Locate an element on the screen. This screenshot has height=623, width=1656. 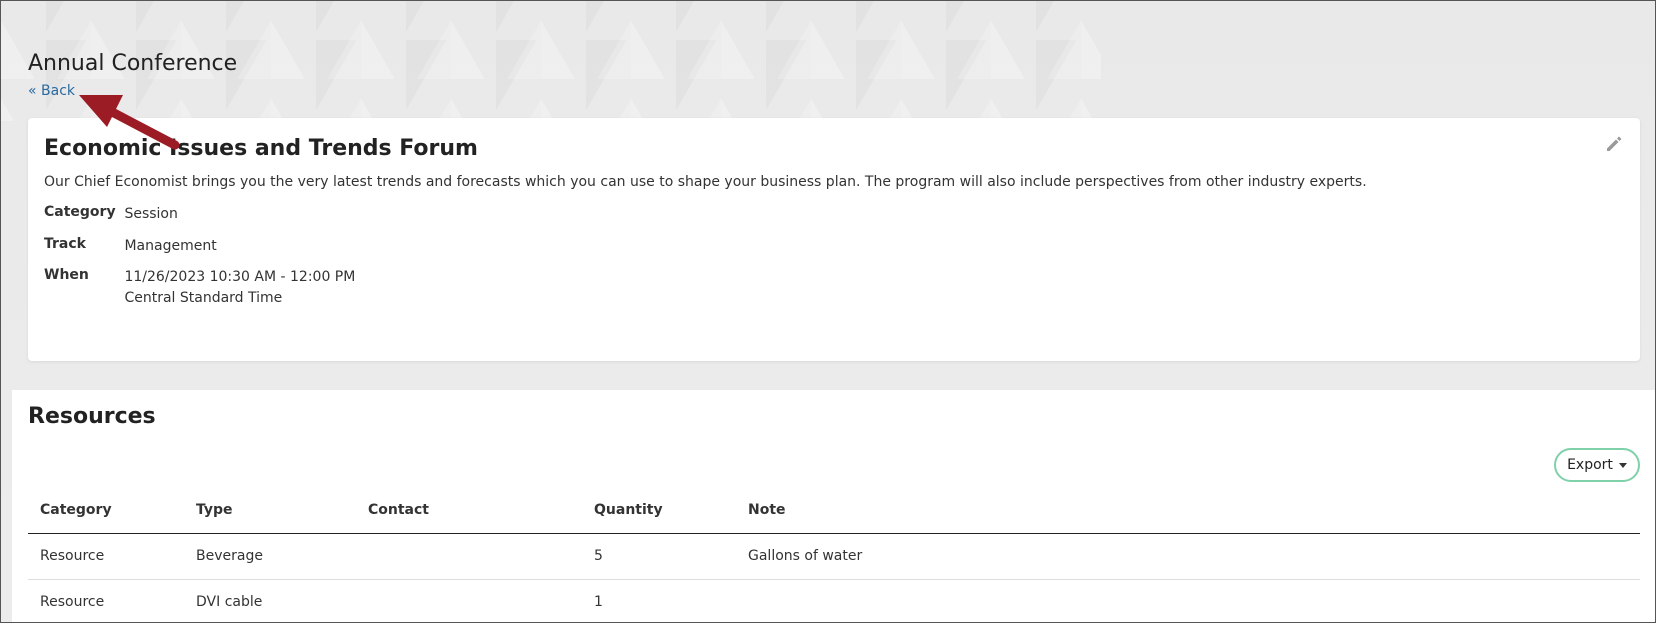
table-row: Resource Beverage 5 Gallons of water is located at coordinates (834, 556).